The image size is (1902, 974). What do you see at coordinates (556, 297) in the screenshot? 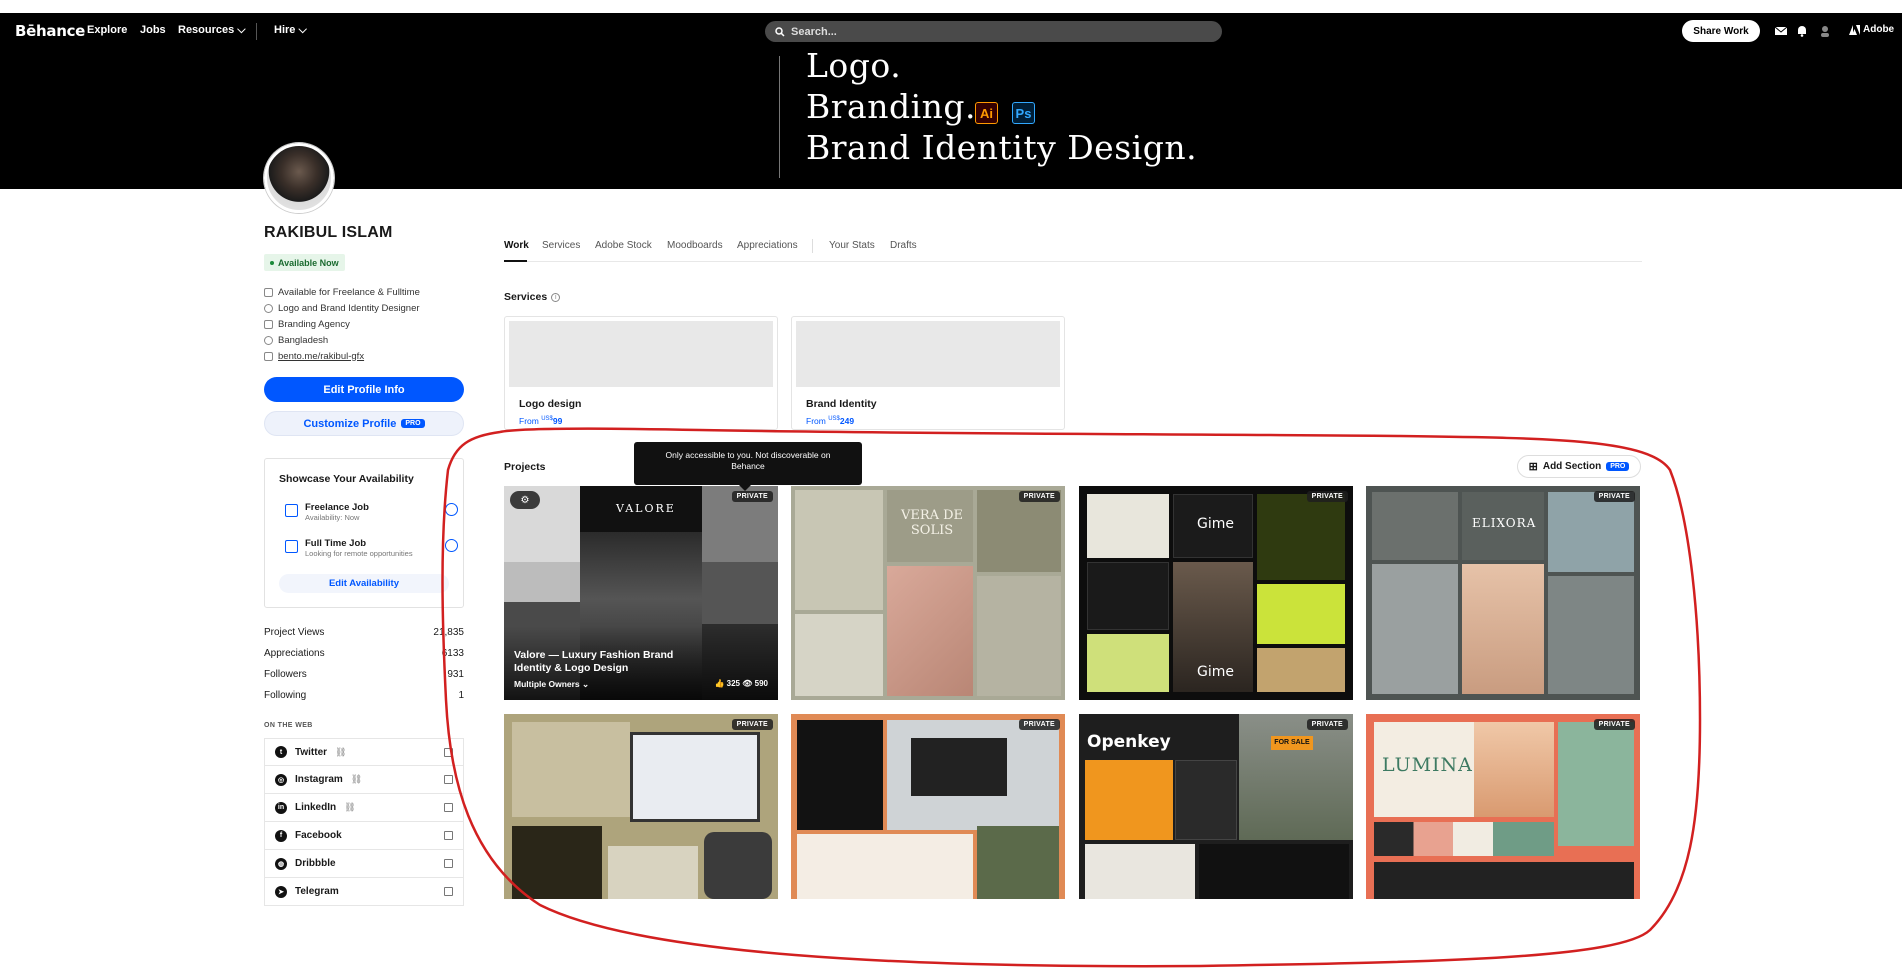
I see `info-icon: i` at bounding box center [556, 297].